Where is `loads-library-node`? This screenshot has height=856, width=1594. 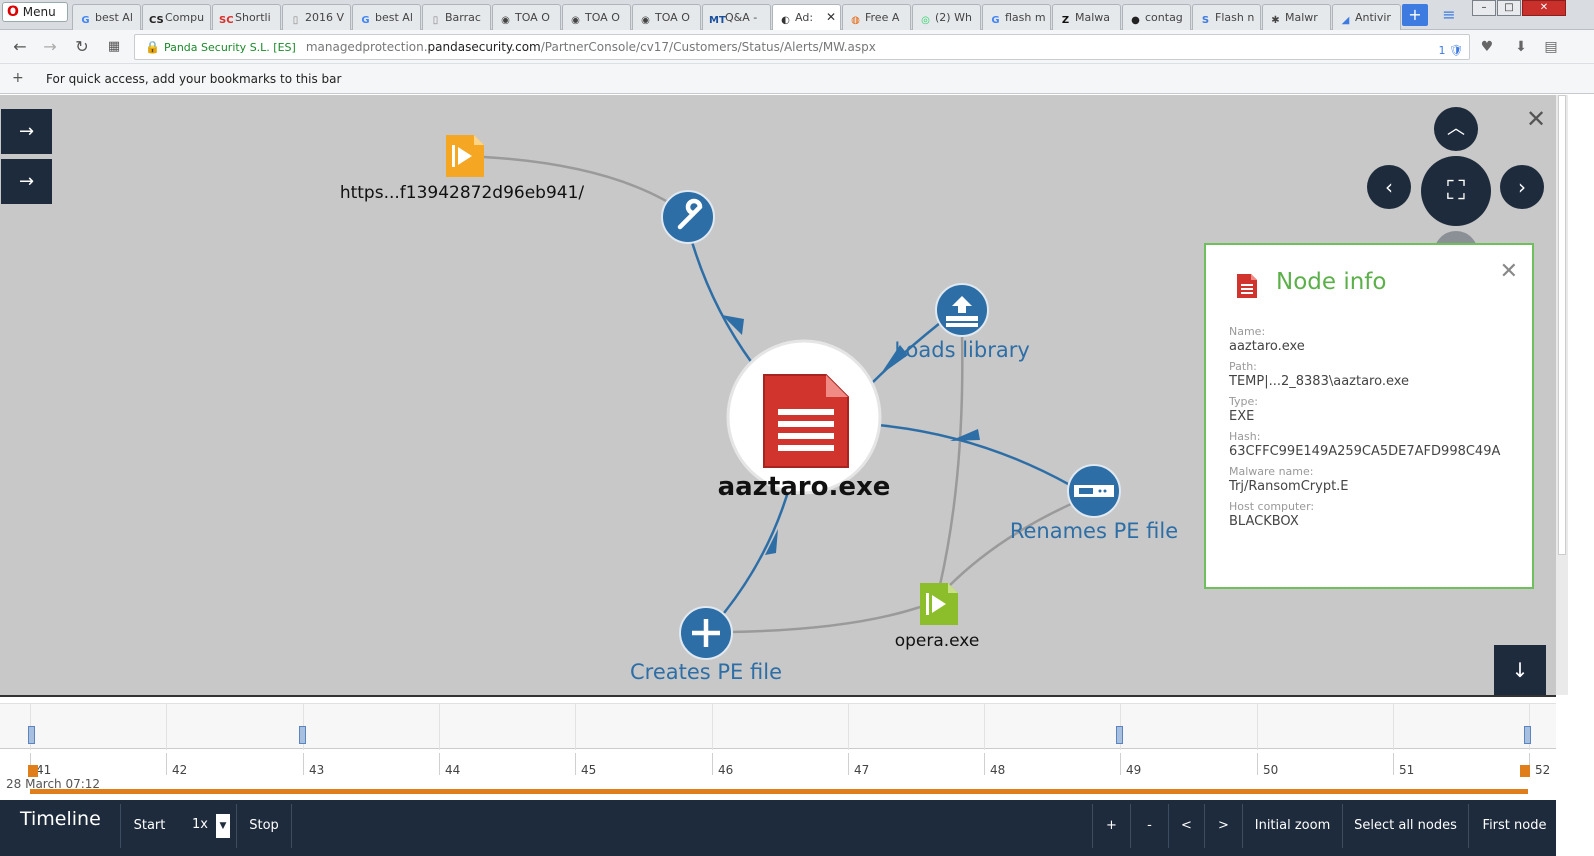 loads-library-node is located at coordinates (962, 310).